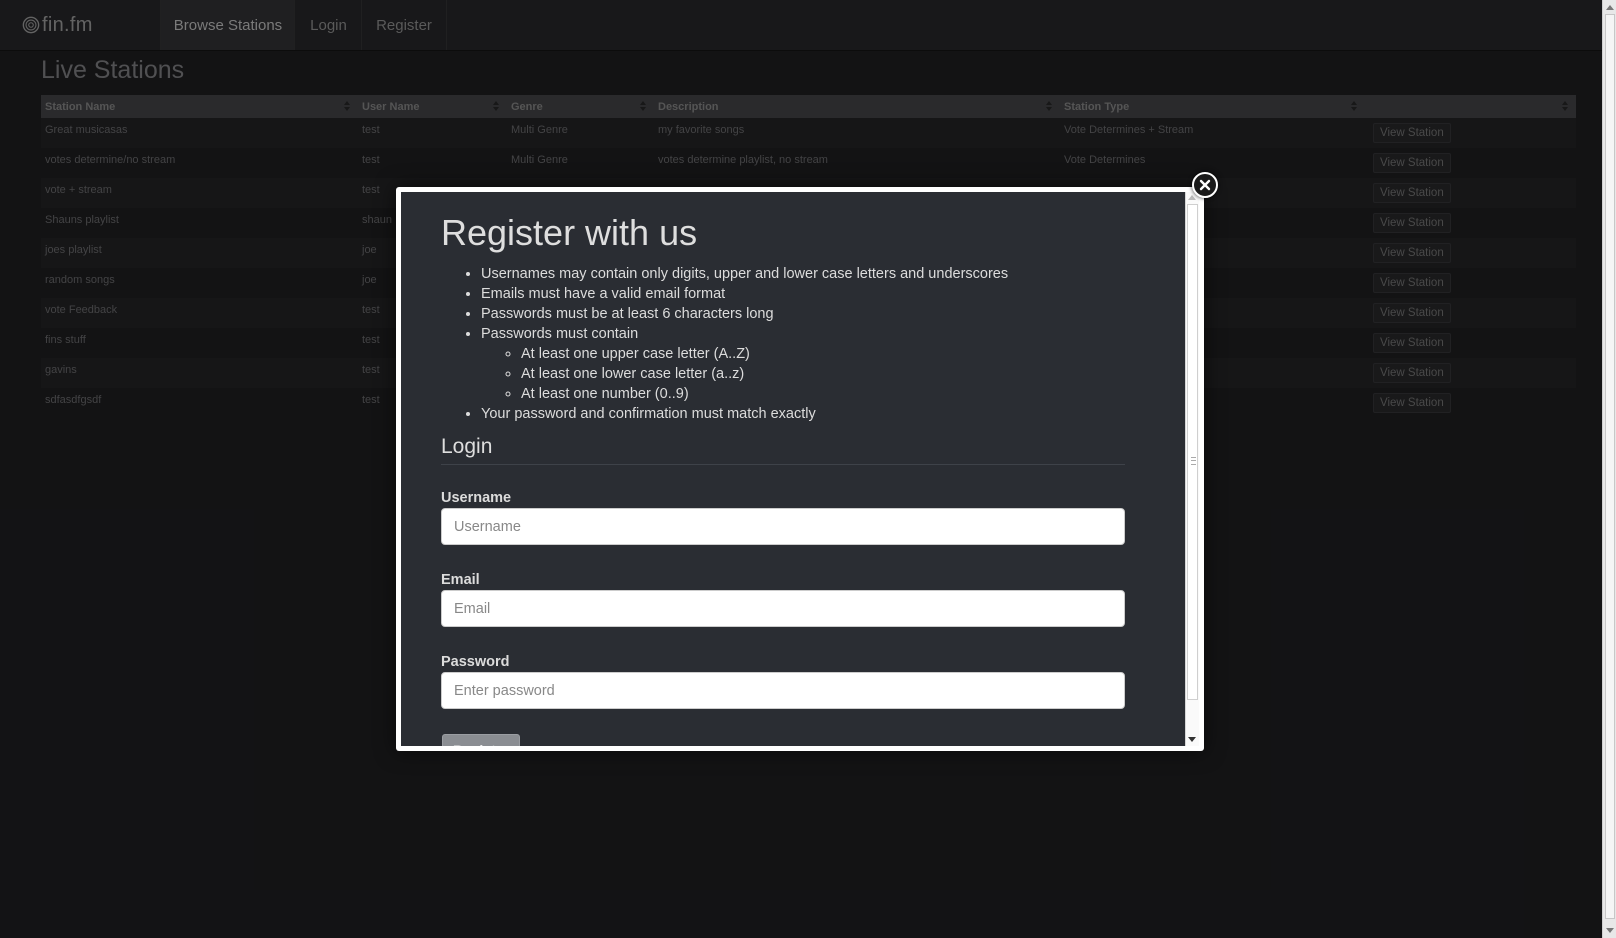 The width and height of the screenshot is (1616, 938). Describe the element at coordinates (569, 232) in the screenshot. I see `modal-title: Register with us` at that location.